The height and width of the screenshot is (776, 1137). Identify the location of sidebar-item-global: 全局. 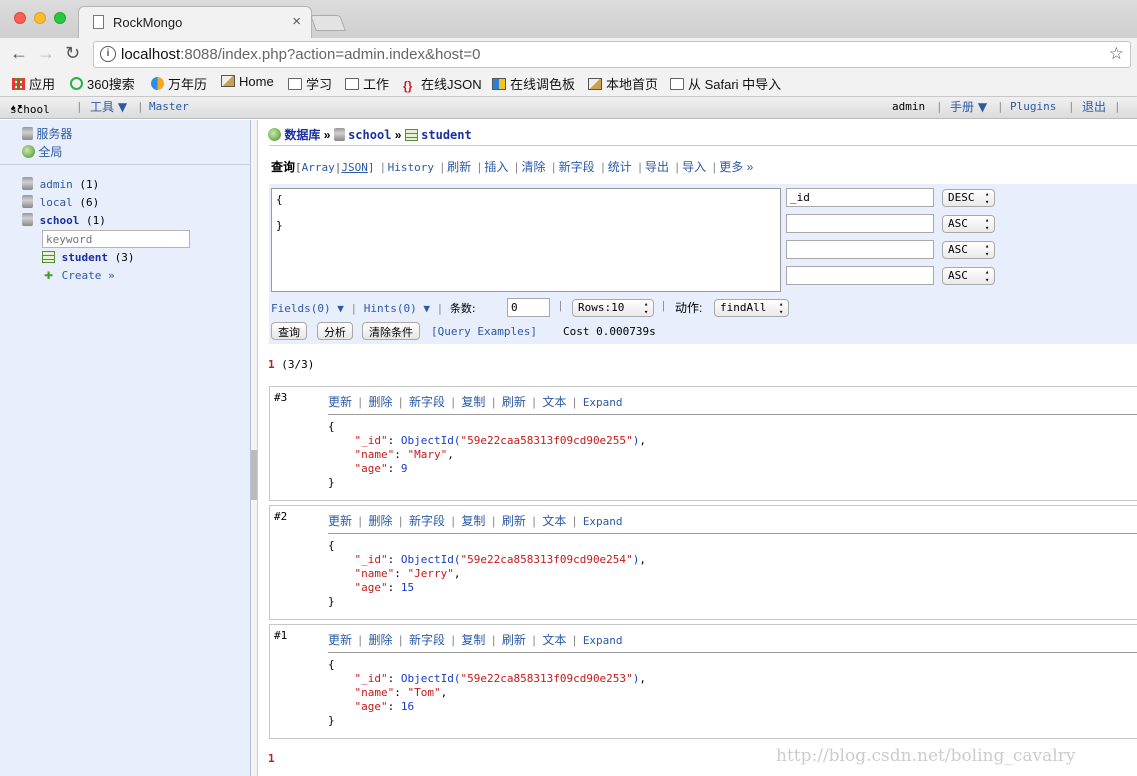
(42, 151).